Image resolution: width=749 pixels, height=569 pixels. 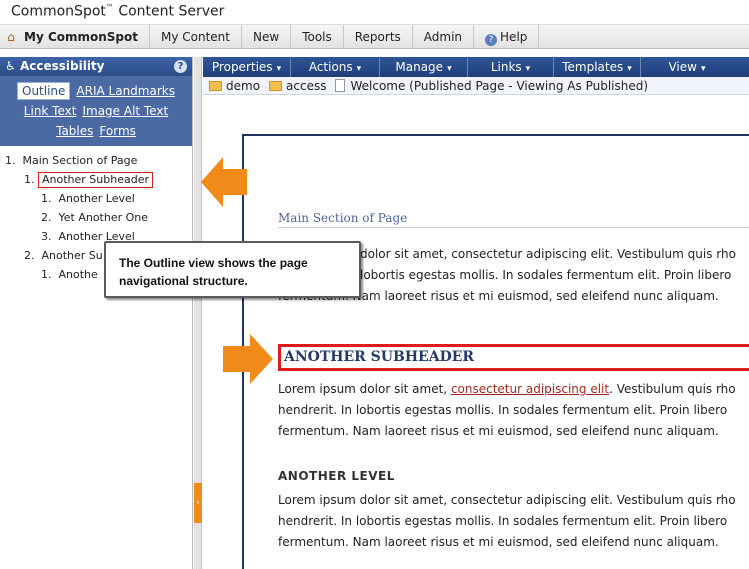 I want to click on collapse-panel-handle: ‹, so click(x=198, y=503).